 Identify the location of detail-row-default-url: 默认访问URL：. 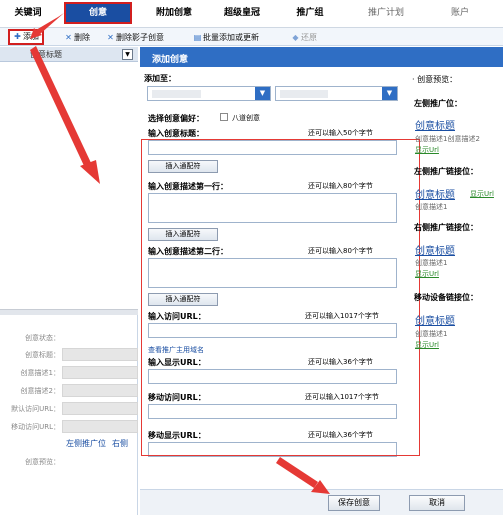
(69, 408).